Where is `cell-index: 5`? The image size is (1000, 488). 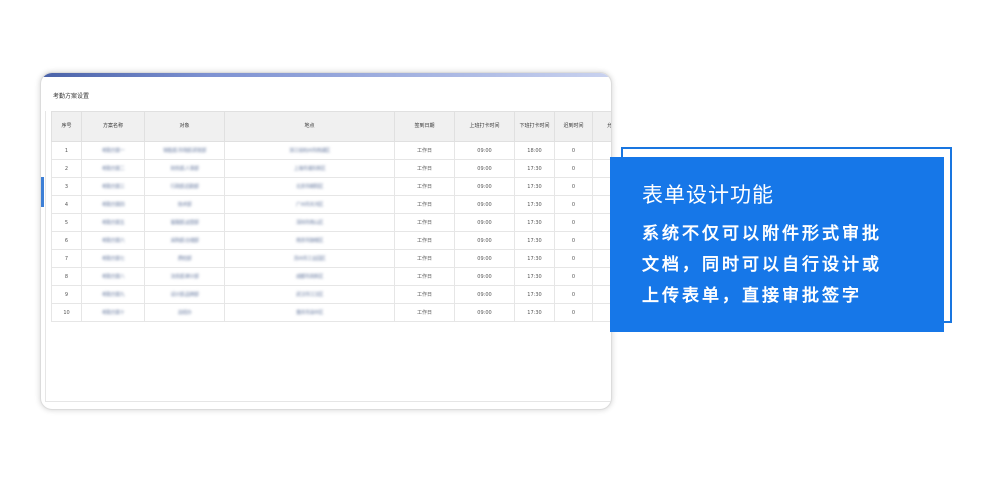 cell-index: 5 is located at coordinates (66, 222).